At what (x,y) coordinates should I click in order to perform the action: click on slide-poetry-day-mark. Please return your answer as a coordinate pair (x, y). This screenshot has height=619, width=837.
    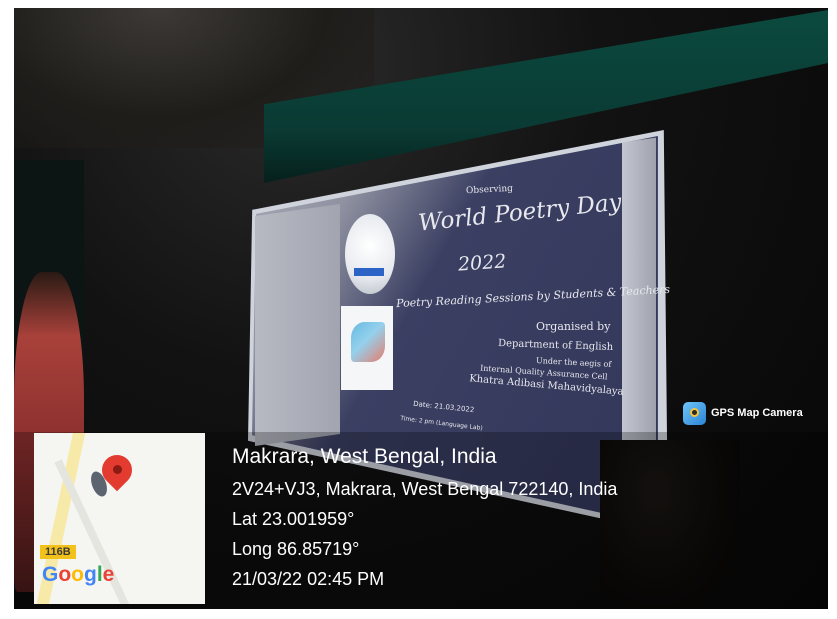
    Looking at the image, I should click on (368, 342).